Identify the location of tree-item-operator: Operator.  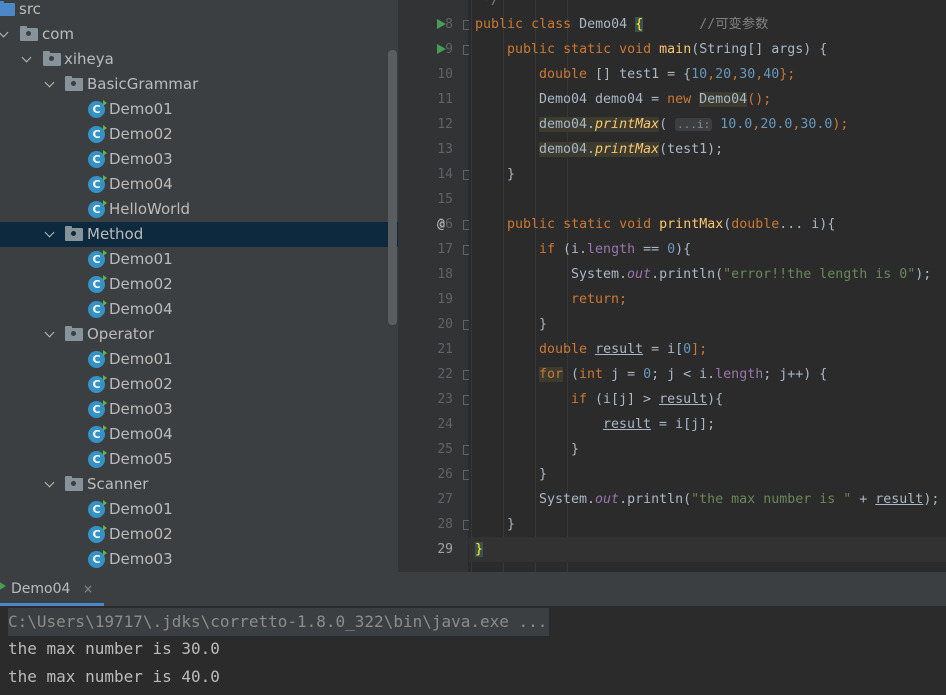
(199, 334).